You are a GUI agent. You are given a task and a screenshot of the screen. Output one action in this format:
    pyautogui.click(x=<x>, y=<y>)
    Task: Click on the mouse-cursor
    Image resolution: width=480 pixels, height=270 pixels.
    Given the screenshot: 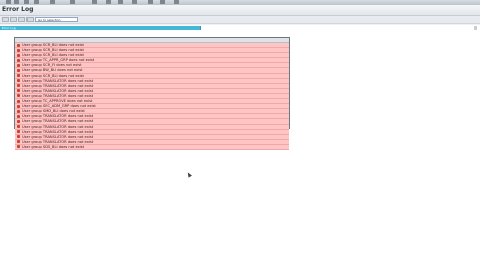 What is the action you would take?
    pyautogui.click(x=189, y=174)
    